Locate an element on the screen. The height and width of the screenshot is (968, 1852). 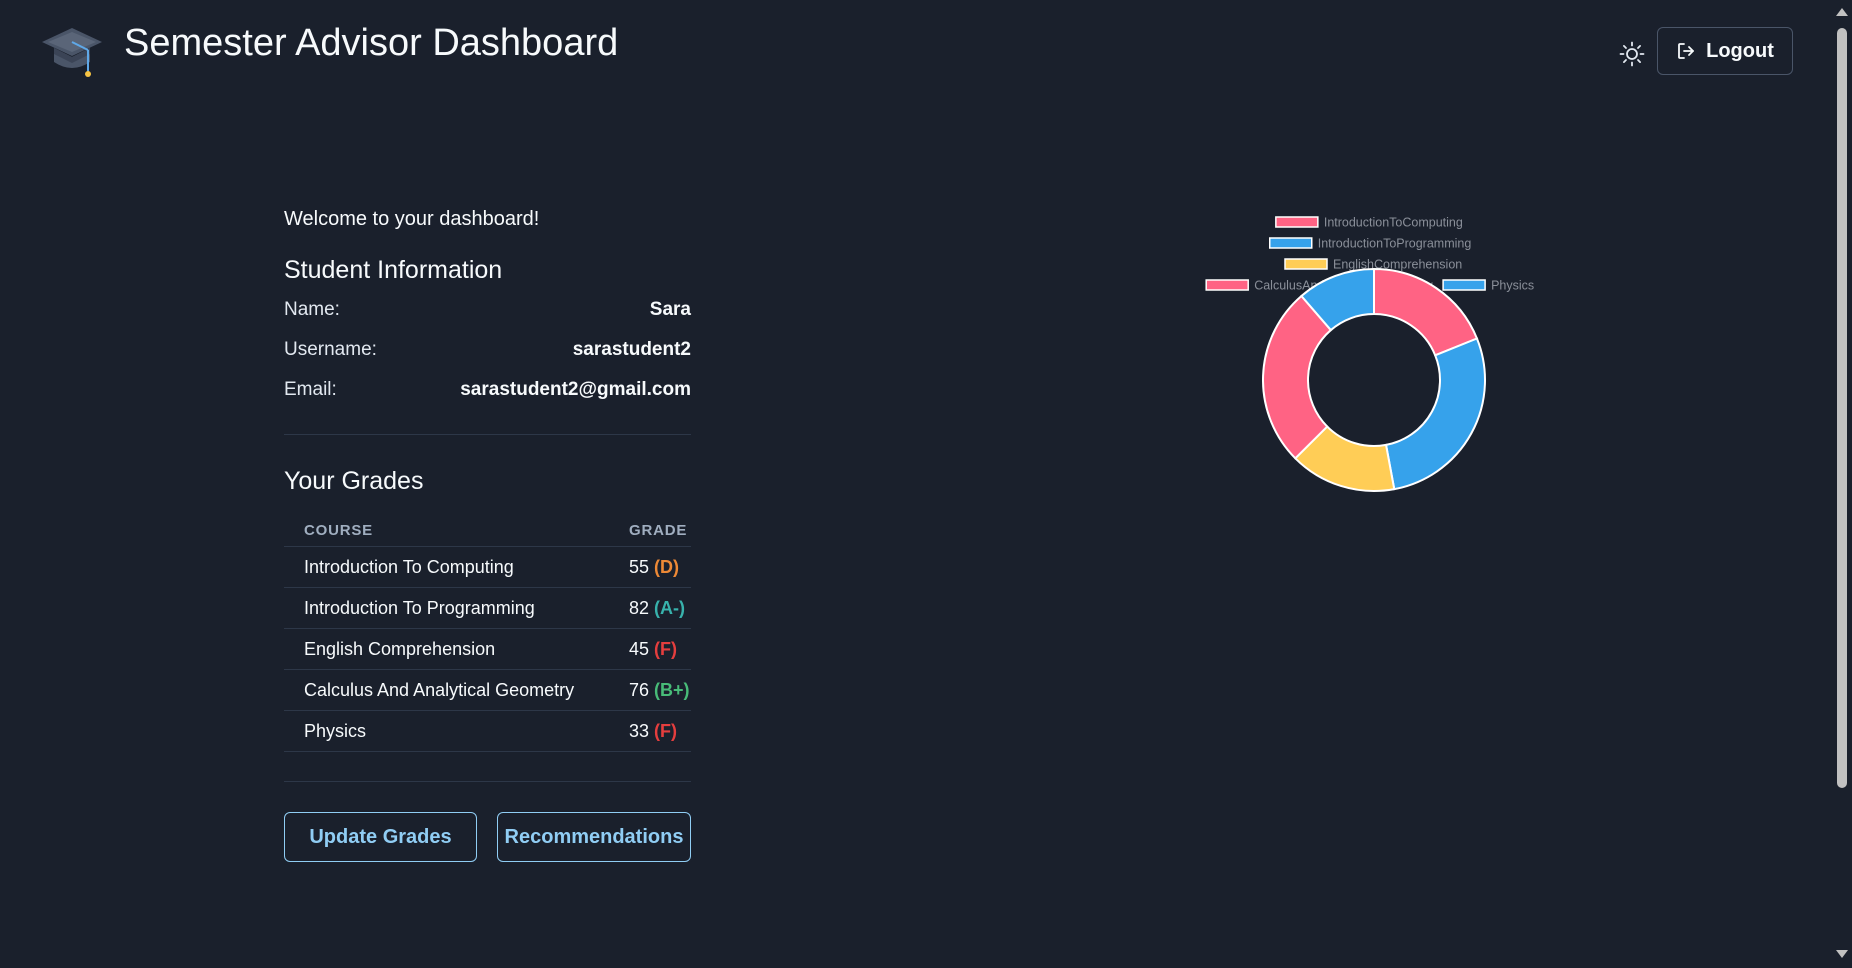
grade-cell: 45 (F) is located at coordinates (660, 649).